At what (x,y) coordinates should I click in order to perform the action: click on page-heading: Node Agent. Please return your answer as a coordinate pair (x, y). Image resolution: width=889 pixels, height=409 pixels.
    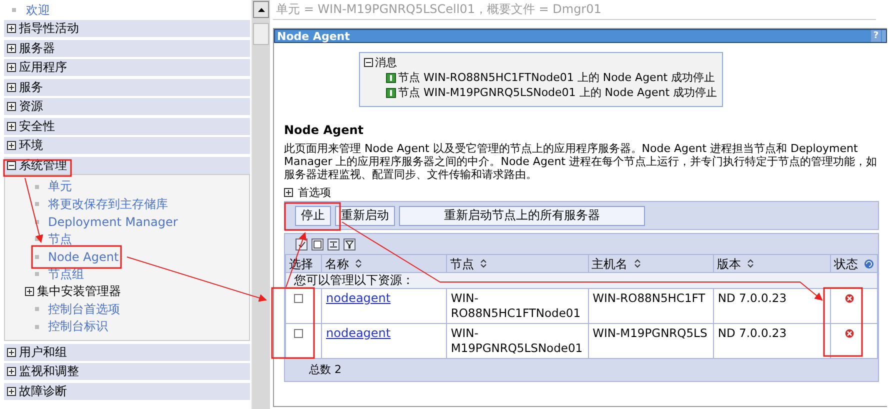
    Looking at the image, I should click on (324, 130).